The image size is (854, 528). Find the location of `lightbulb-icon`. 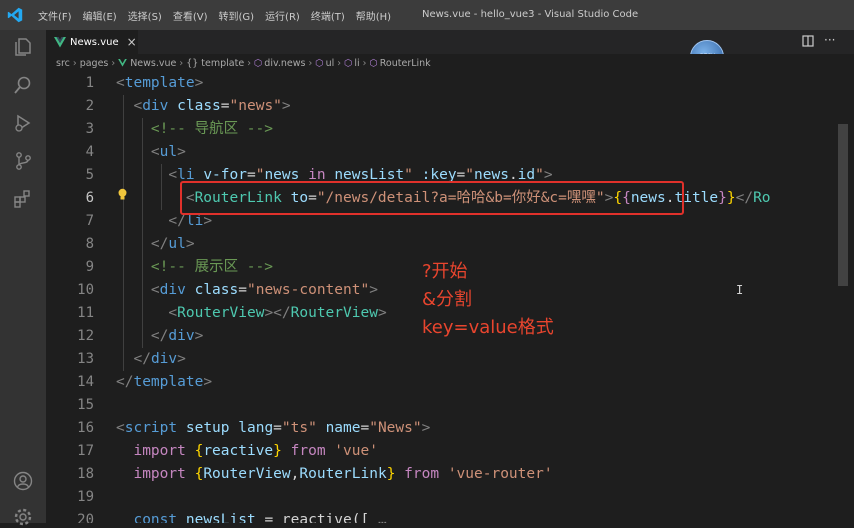

lightbulb-icon is located at coordinates (122, 194).